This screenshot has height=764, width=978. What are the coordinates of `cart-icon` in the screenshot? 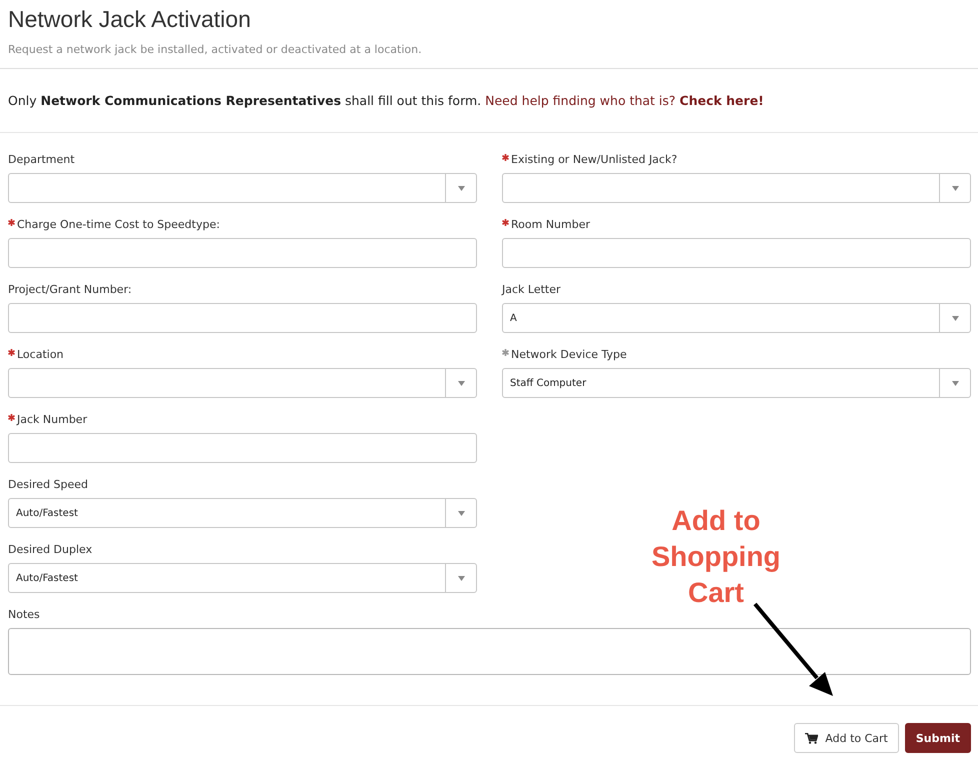 It's located at (811, 738).